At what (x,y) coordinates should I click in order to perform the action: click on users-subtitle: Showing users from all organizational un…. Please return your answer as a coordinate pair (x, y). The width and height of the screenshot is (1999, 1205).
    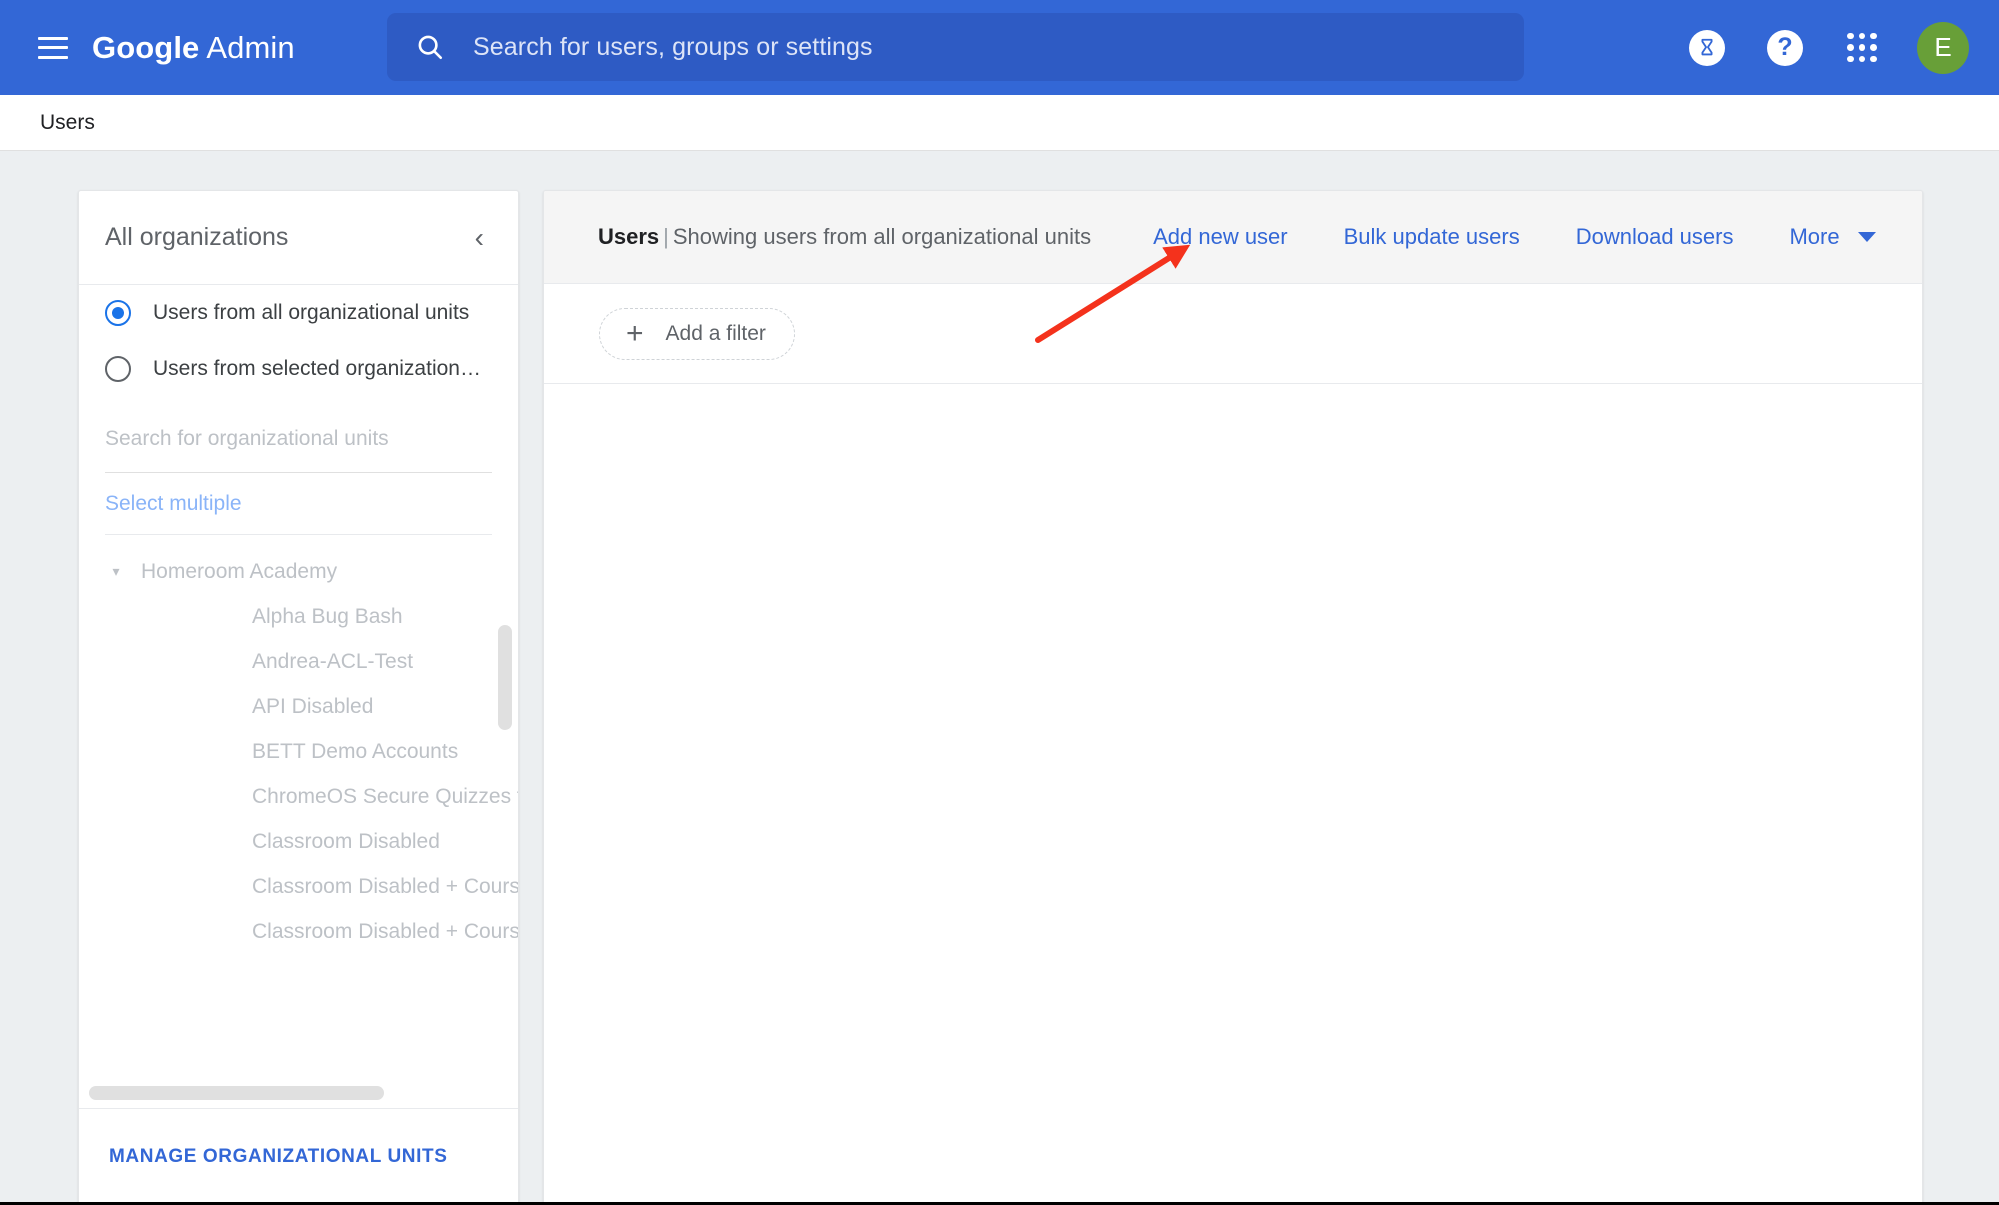
    Looking at the image, I should click on (882, 236).